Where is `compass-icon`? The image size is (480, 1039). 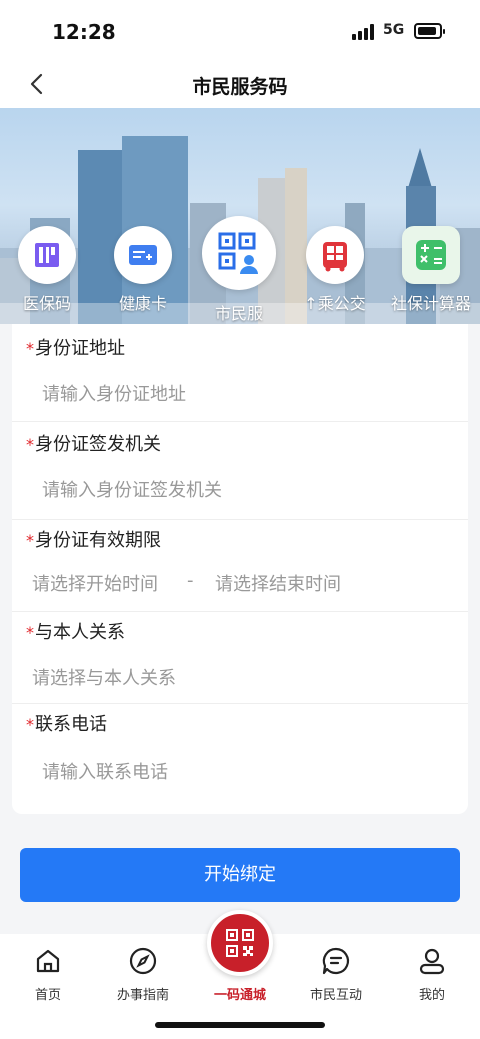 compass-icon is located at coordinates (143, 961).